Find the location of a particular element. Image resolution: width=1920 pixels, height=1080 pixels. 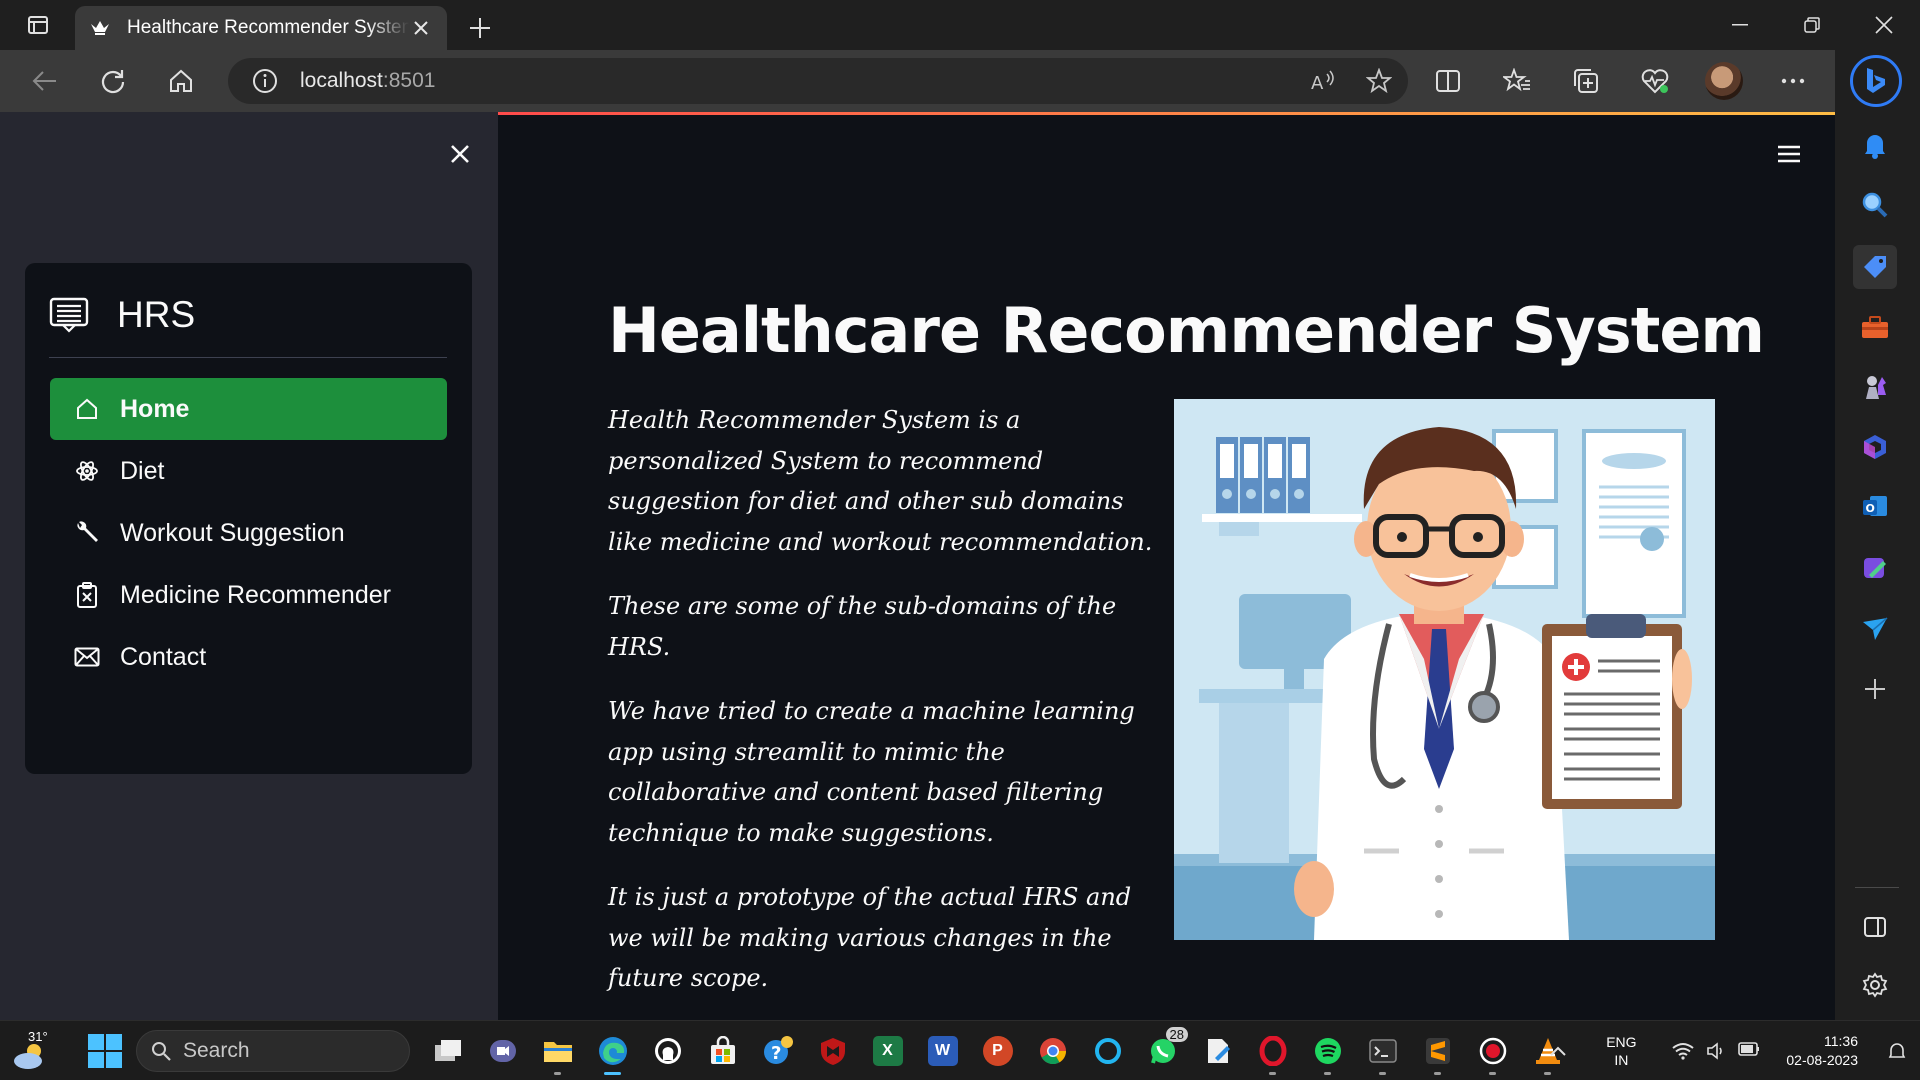

folder-icon is located at coordinates (557, 1052).